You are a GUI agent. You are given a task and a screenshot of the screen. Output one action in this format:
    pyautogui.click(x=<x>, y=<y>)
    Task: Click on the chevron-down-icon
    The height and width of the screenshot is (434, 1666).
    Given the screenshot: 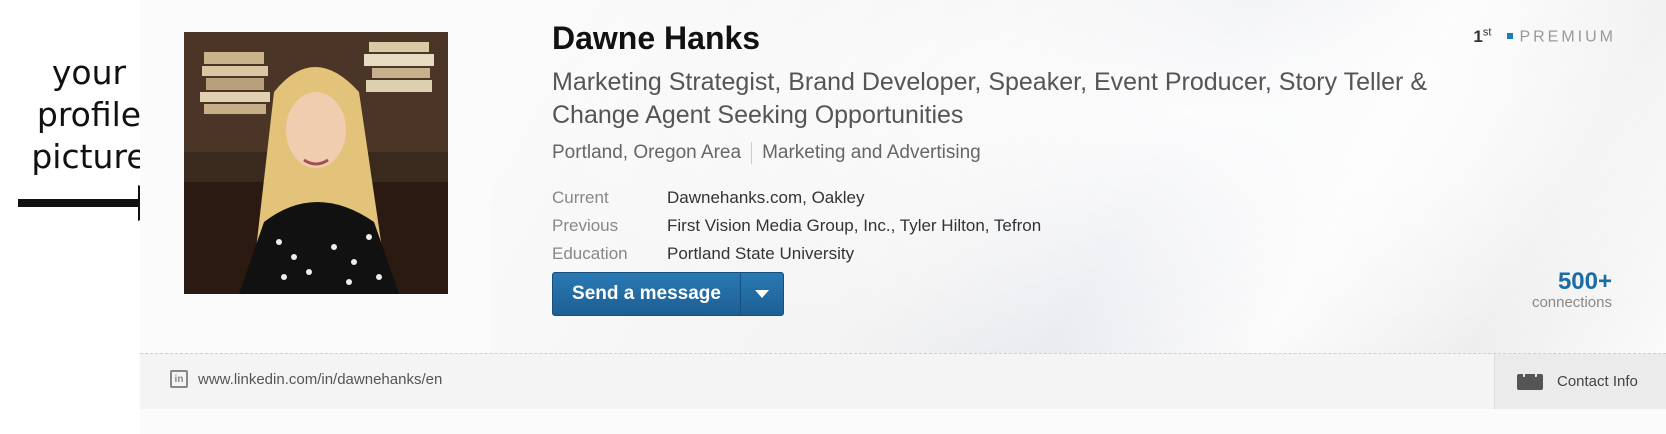 What is the action you would take?
    pyautogui.click(x=762, y=294)
    